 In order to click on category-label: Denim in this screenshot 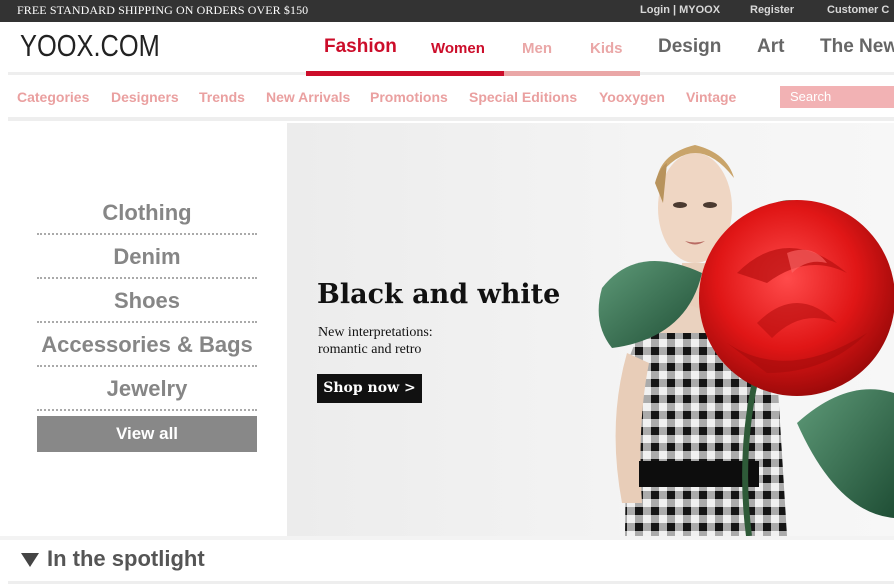, I will do `click(147, 256)`.